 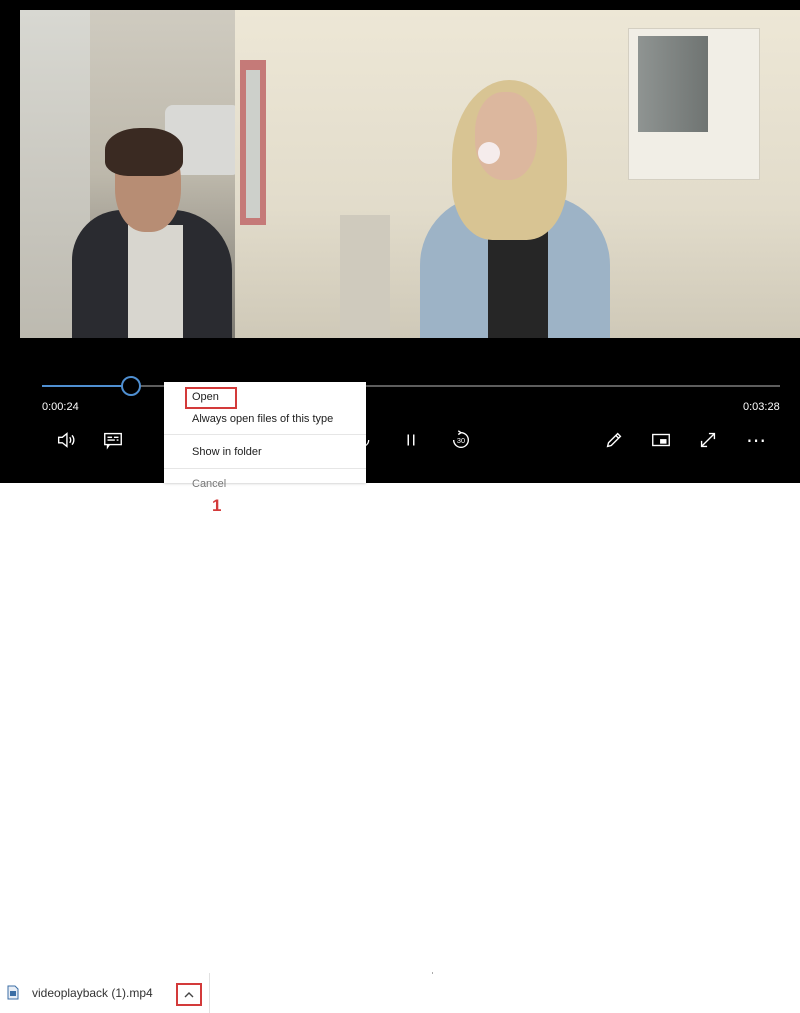 I want to click on seek-thumb, so click(x=131, y=386).